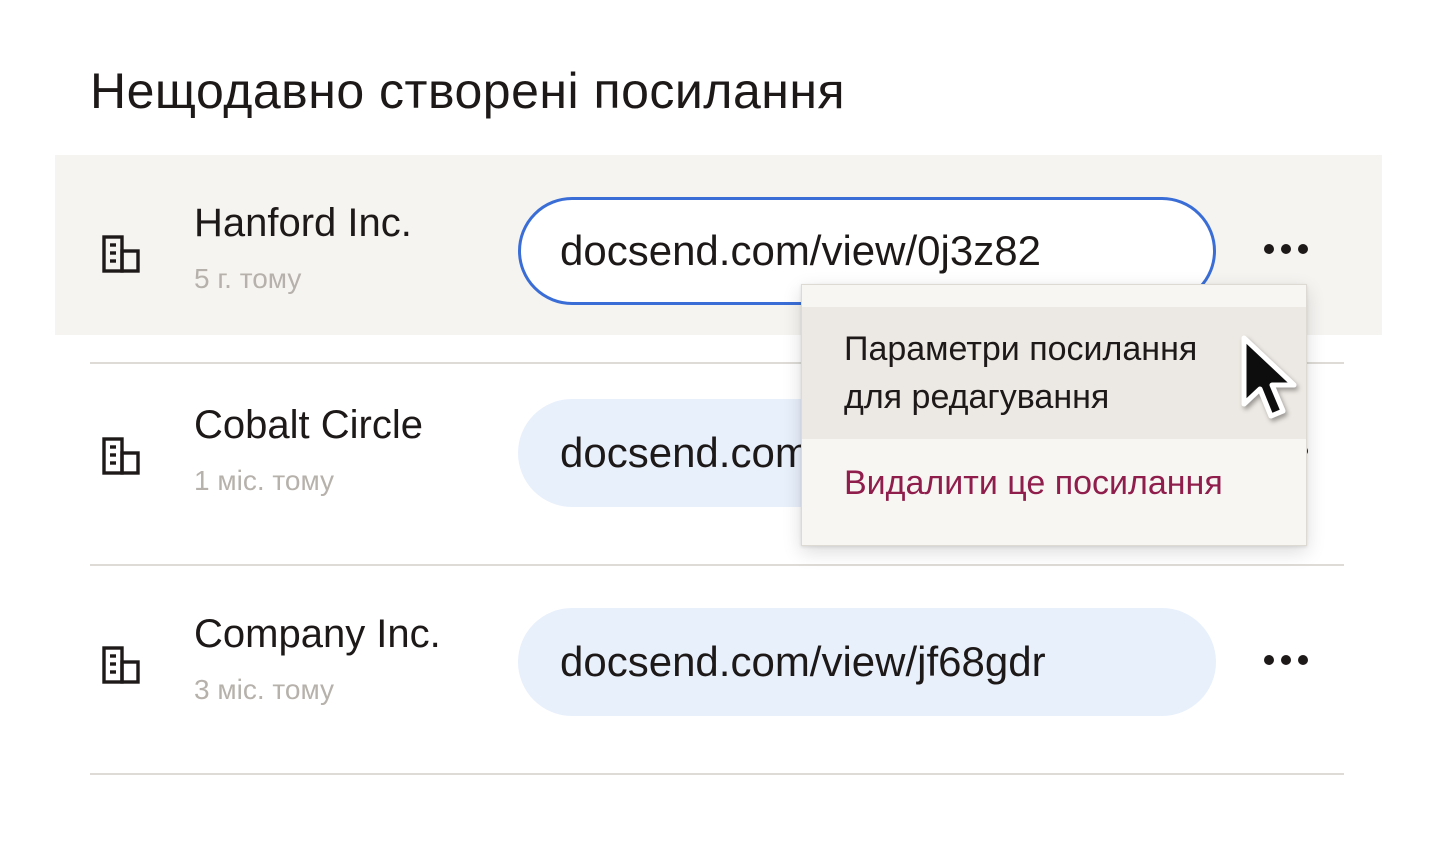 The image size is (1440, 866). Describe the element at coordinates (1054, 485) in the screenshot. I see `menu-item-delete-link: Видалити це посилання` at that location.